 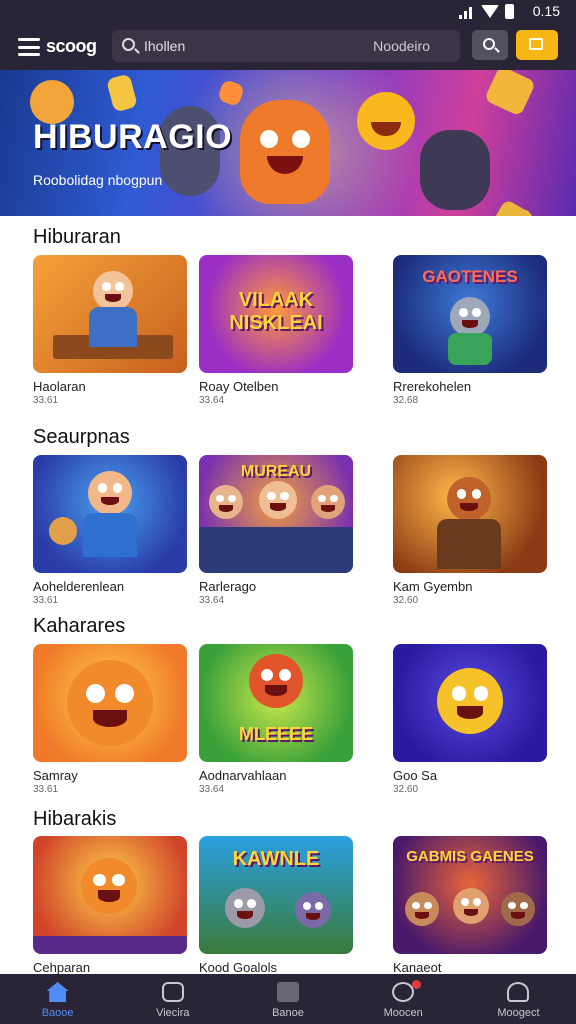 I want to click on bottom-nav: Baooe Viecira Banoe Moocen Moogect, so click(x=288, y=999).